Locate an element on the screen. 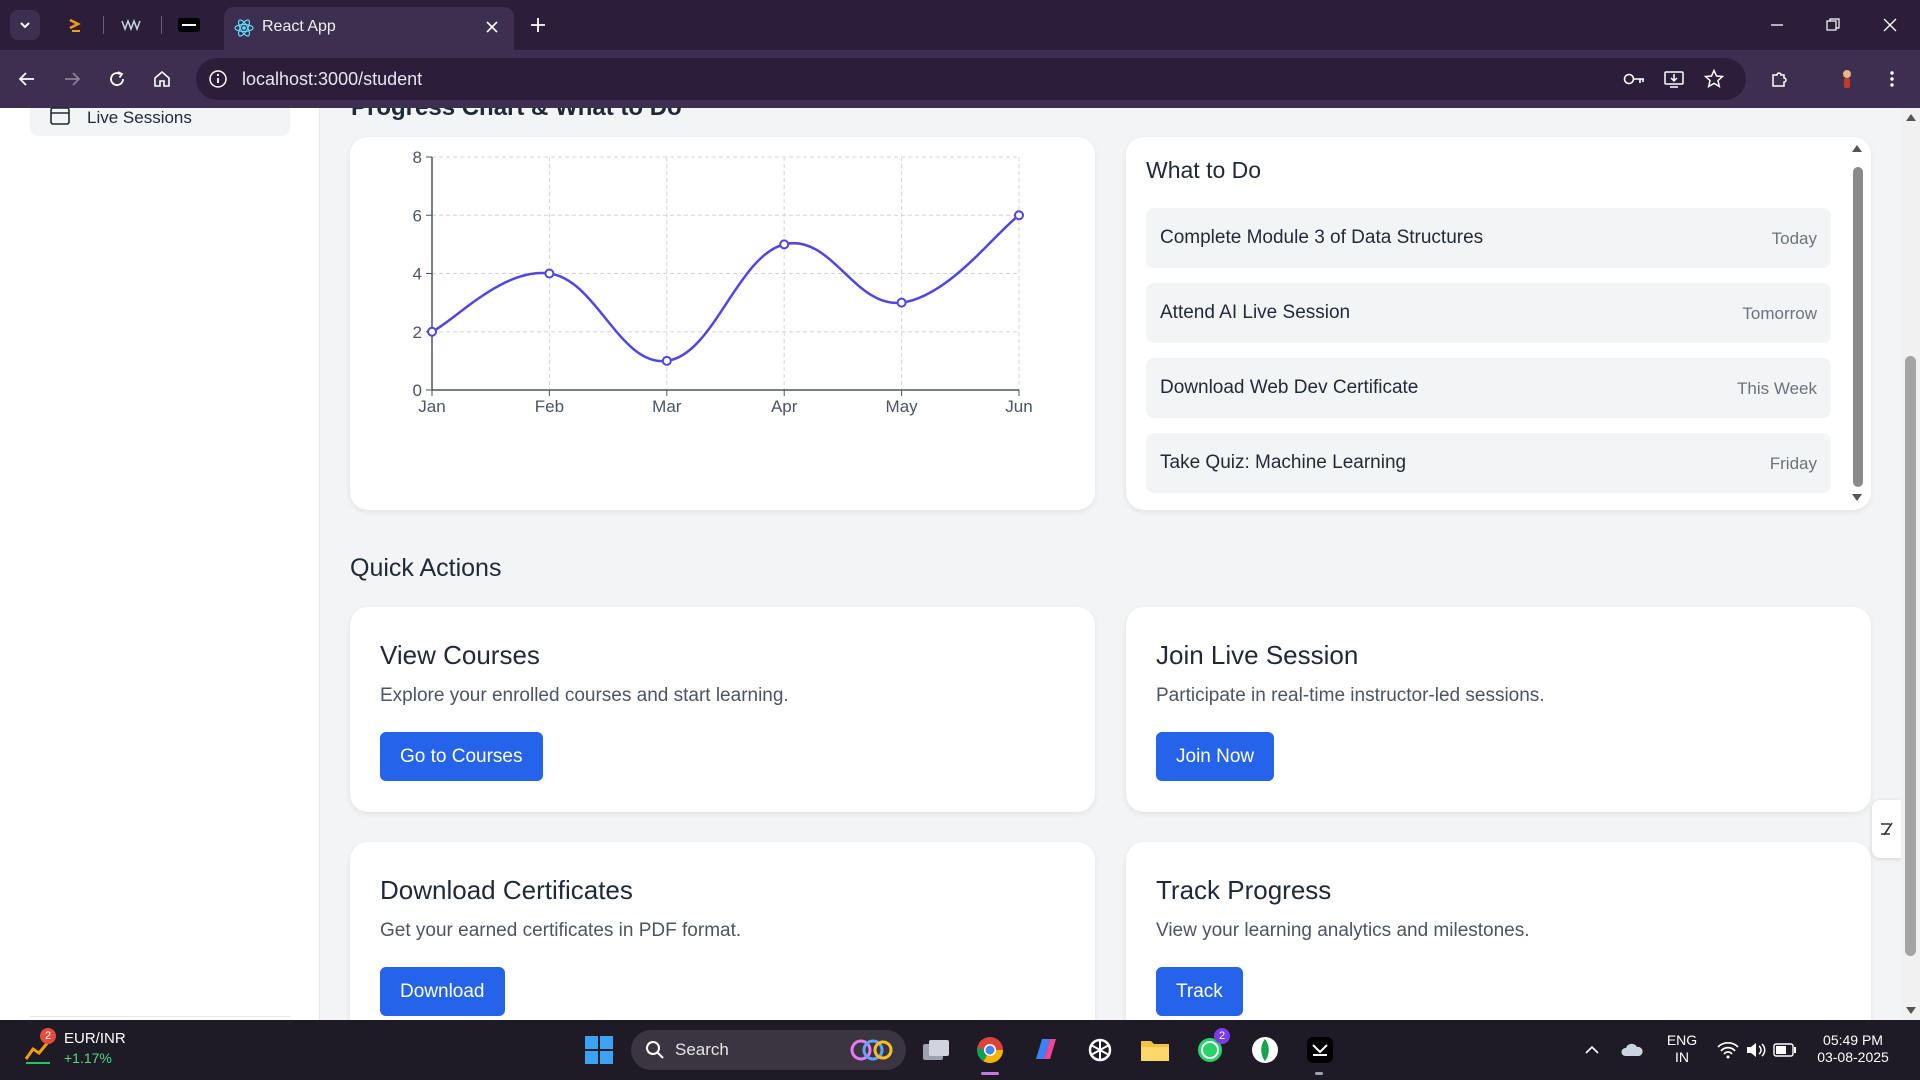 The image size is (1920, 1080). todo-task: Complete Module 3 of Data Structures is located at coordinates (1322, 237).